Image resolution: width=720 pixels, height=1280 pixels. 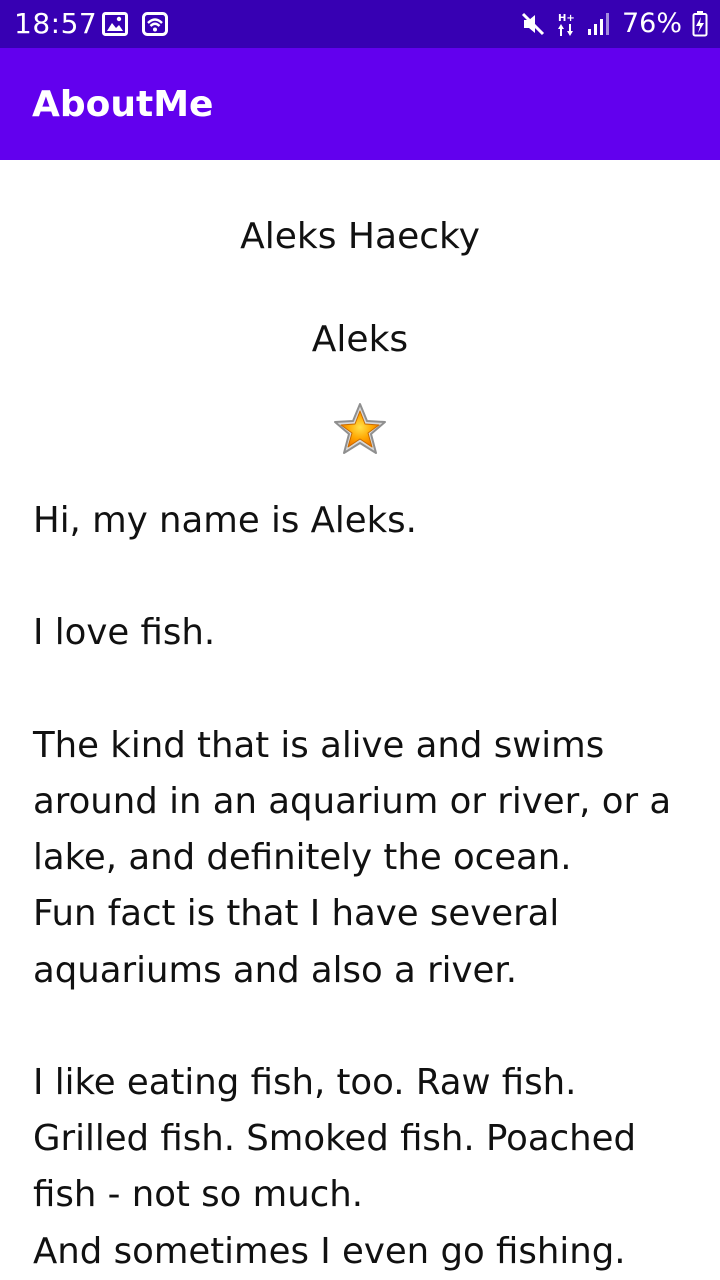 What do you see at coordinates (651, 23) in the screenshot?
I see `battery-percentage: 76%` at bounding box center [651, 23].